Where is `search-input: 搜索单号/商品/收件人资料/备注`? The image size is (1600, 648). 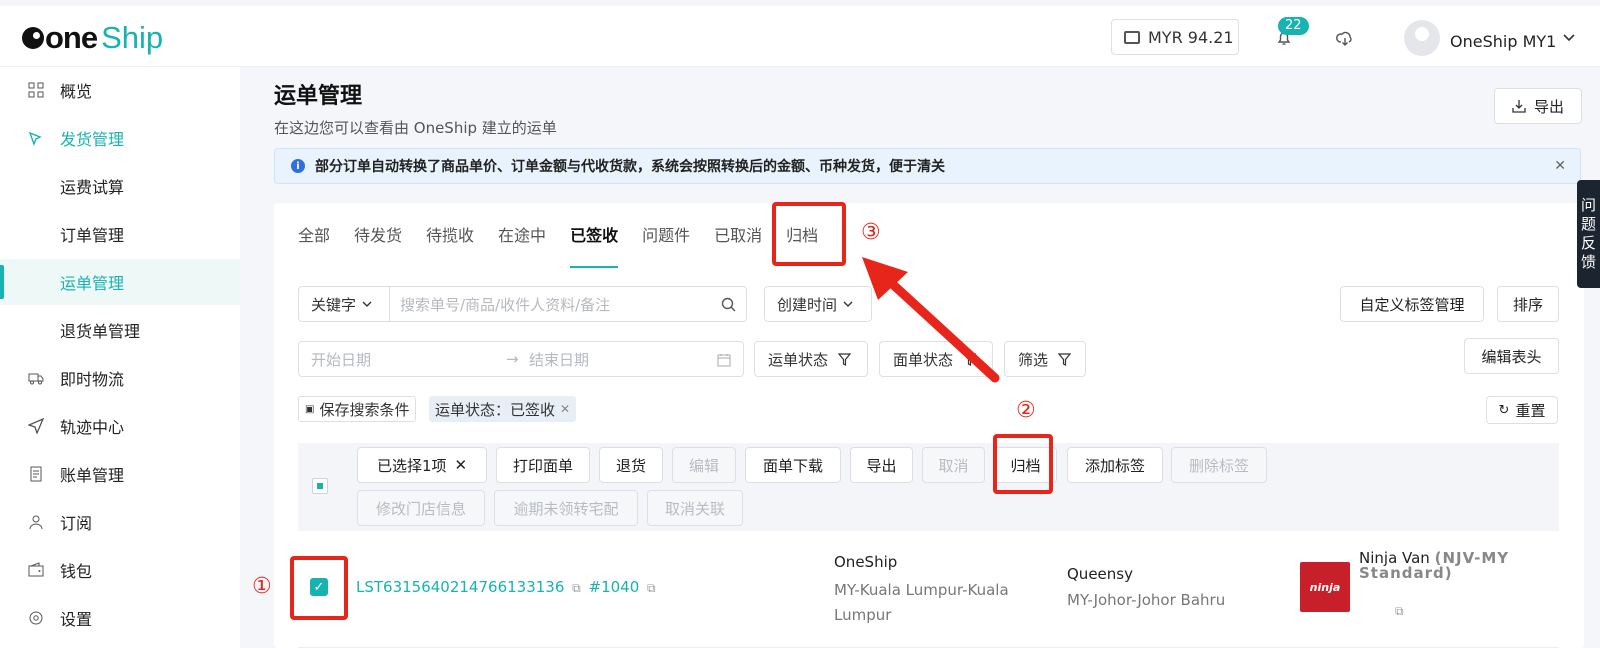
search-input: 搜索单号/商品/收件人资料/备注 is located at coordinates (568, 304).